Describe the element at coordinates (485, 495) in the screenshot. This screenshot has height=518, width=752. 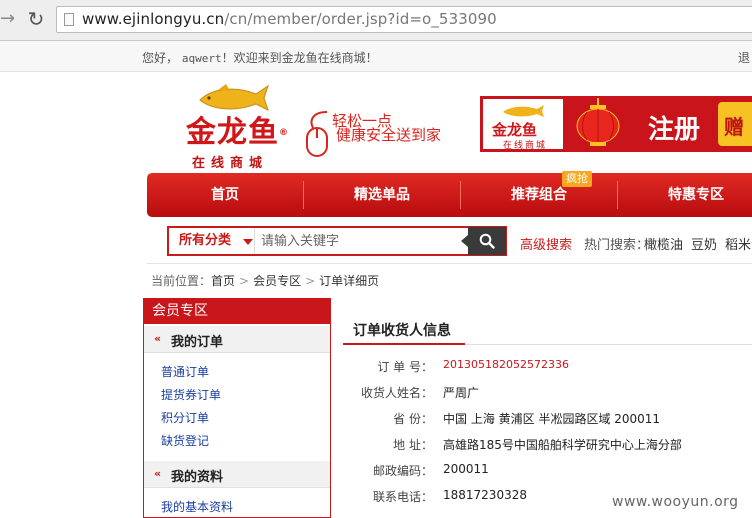
I see `phone-number: 18817230328` at that location.